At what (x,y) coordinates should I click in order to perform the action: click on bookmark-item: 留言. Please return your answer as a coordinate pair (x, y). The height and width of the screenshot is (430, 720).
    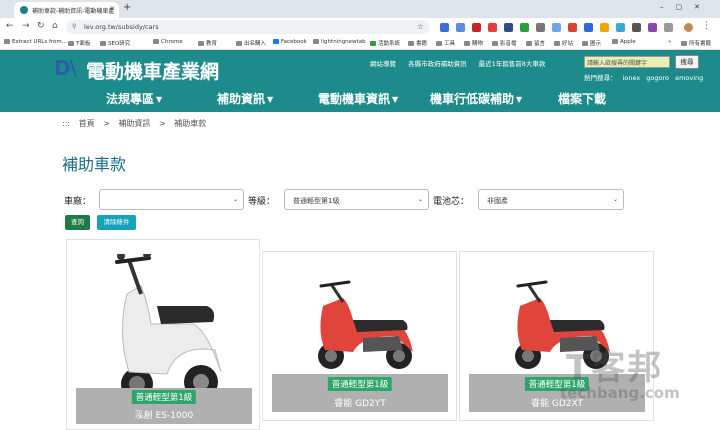
    Looking at the image, I should click on (535, 43).